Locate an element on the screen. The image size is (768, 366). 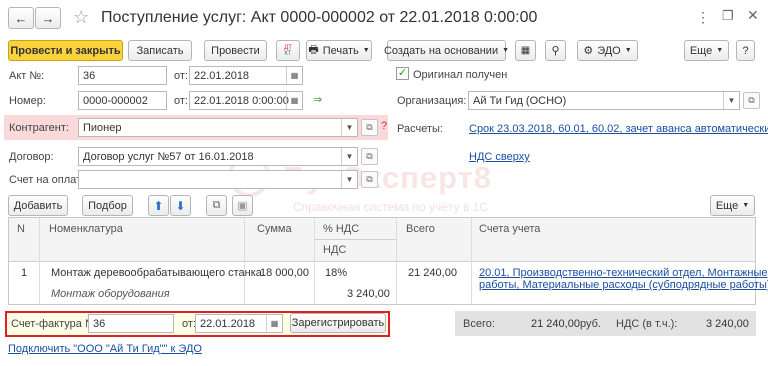
post-button: Провести is located at coordinates (235, 50).